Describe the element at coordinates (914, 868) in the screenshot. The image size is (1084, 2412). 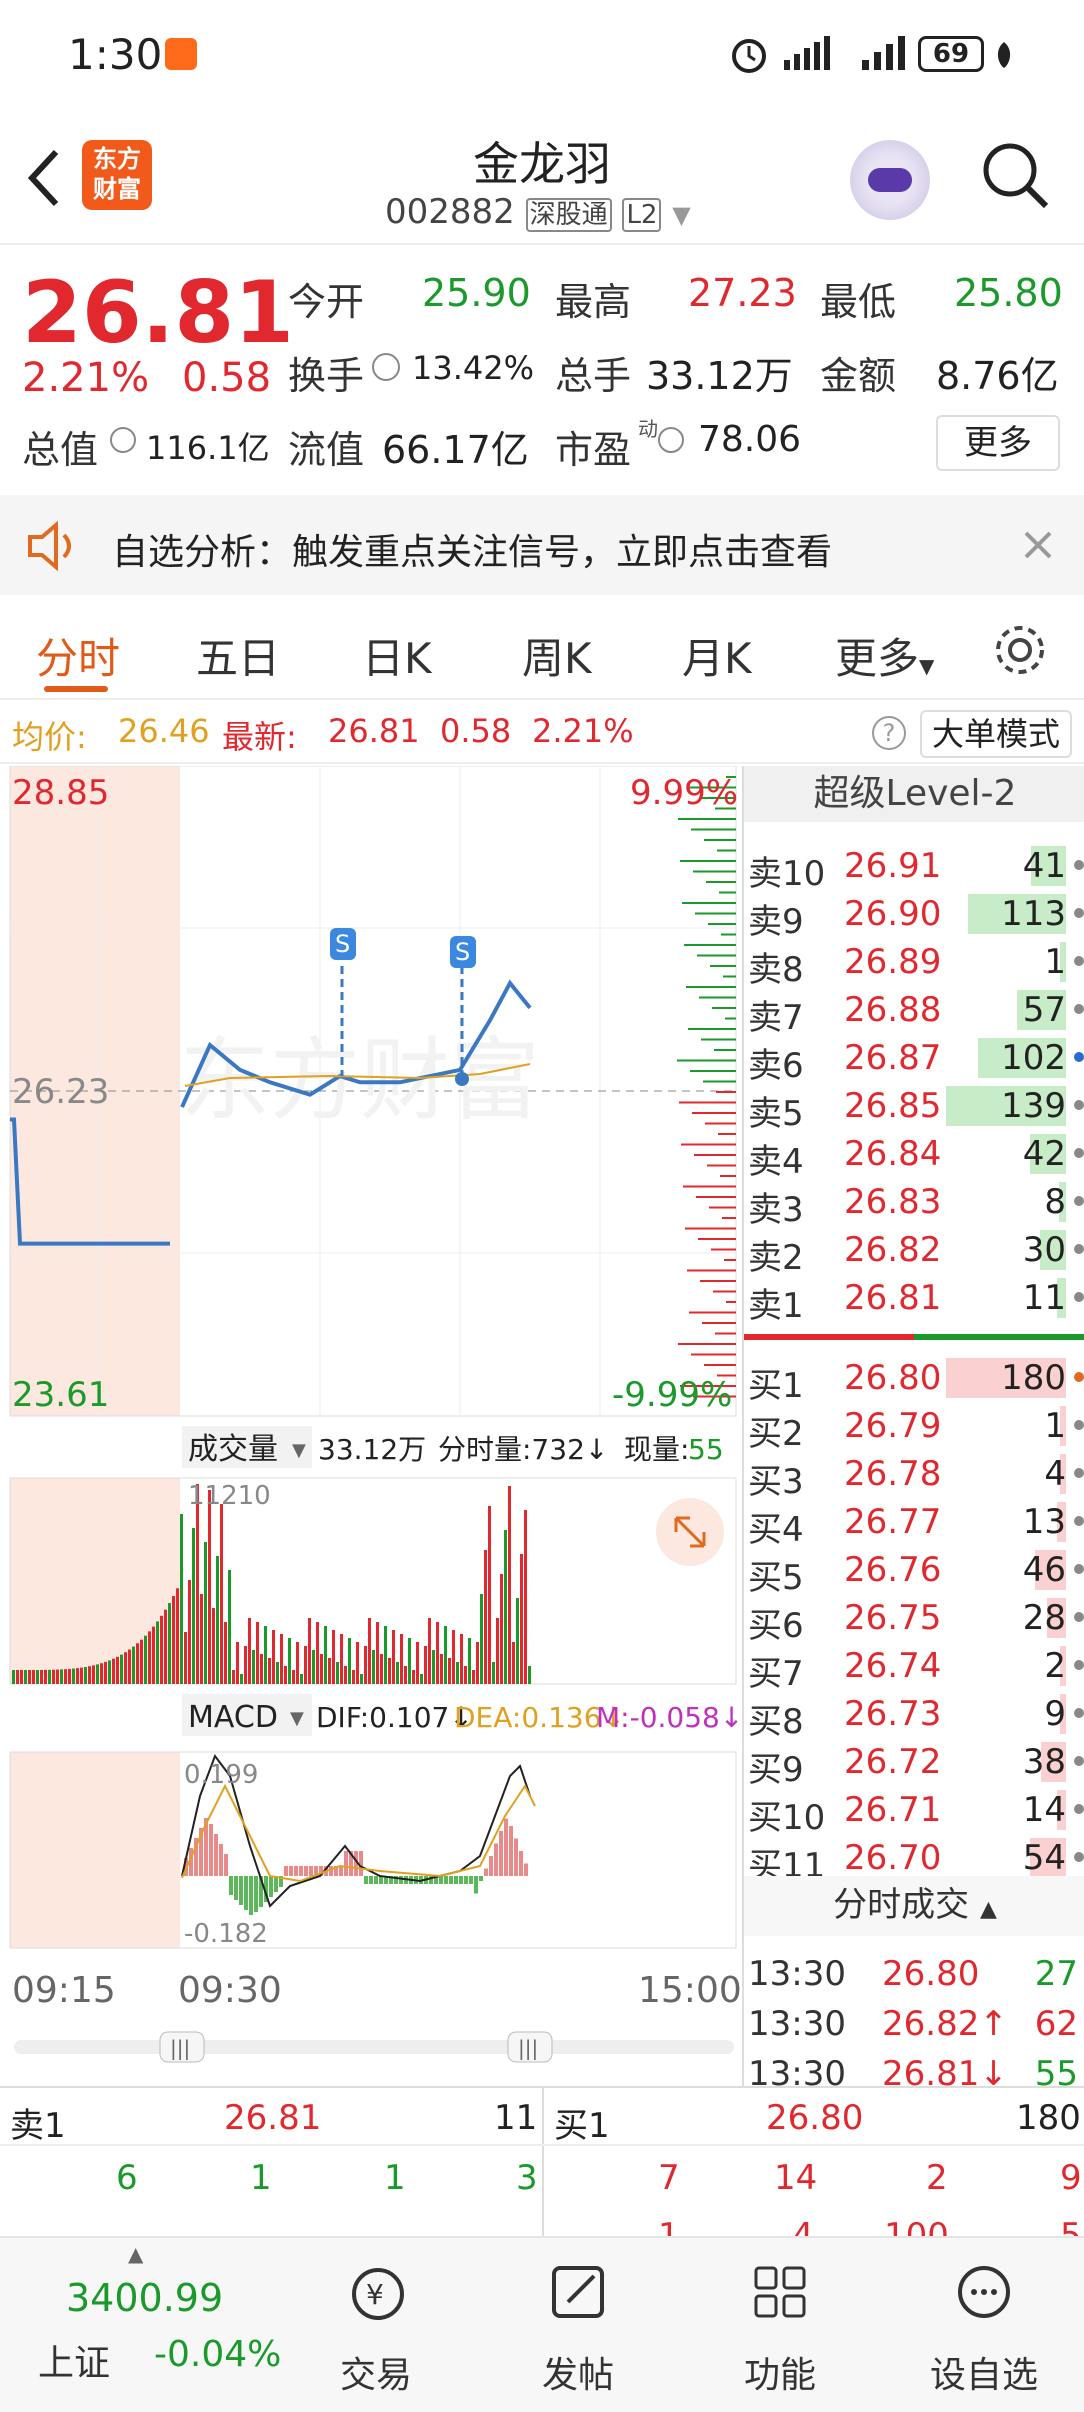
I see `ask-row: 卖10 26.91 41` at that location.